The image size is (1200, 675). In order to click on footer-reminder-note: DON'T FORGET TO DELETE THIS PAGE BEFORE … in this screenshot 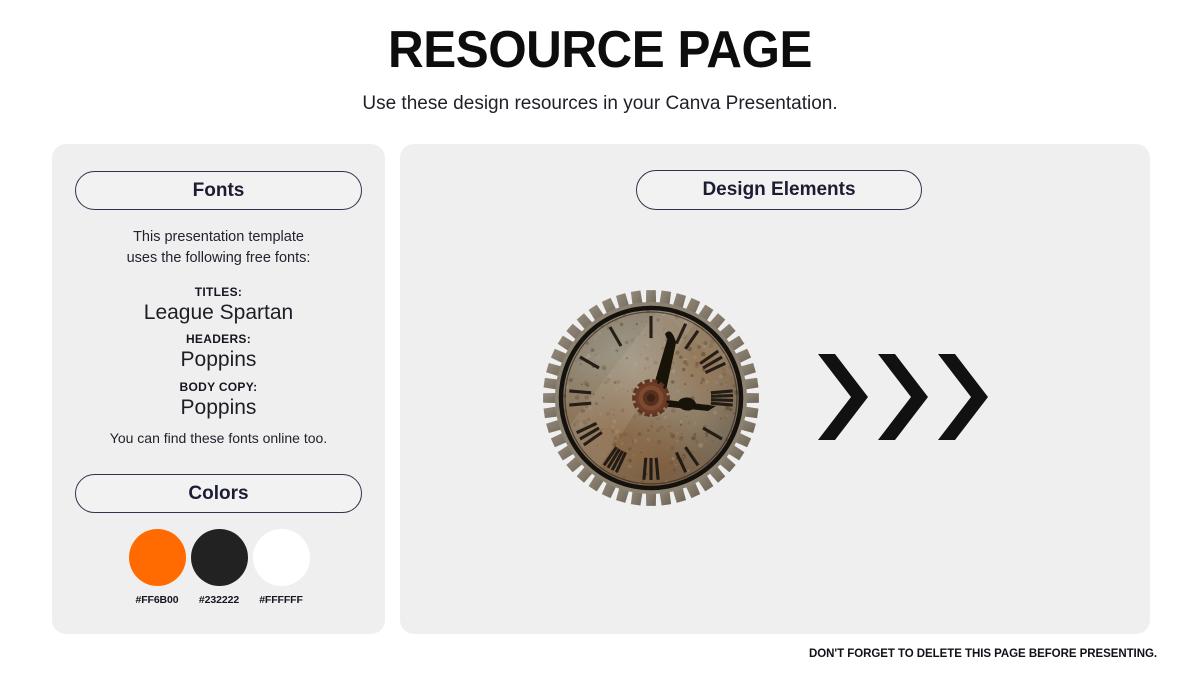, I will do `click(983, 654)`.